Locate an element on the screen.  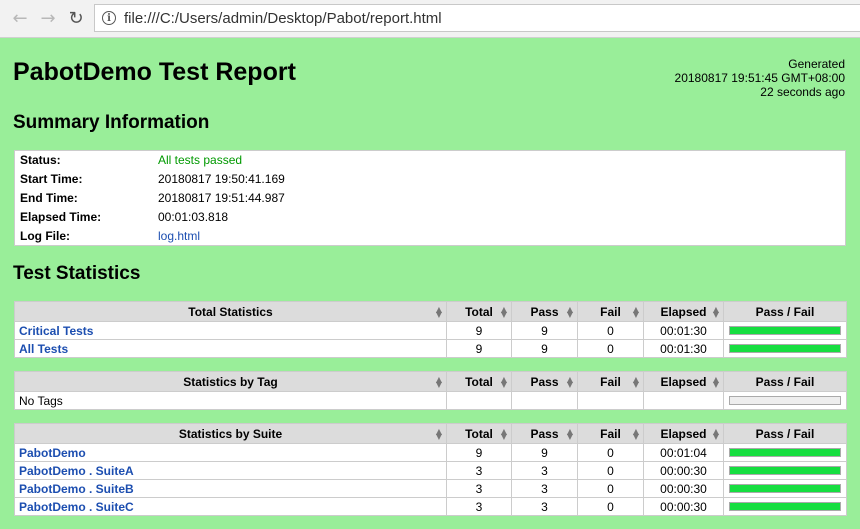
stat-name-link: Critical Tests is located at coordinates (56, 331).